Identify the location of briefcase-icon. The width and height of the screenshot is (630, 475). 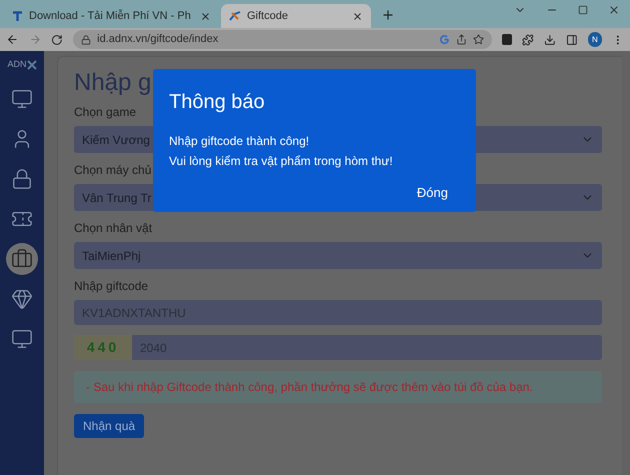
(22, 259).